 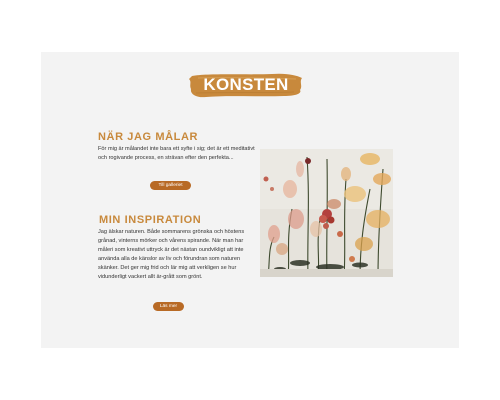 I want to click on botanical-painting-image, so click(x=326, y=213).